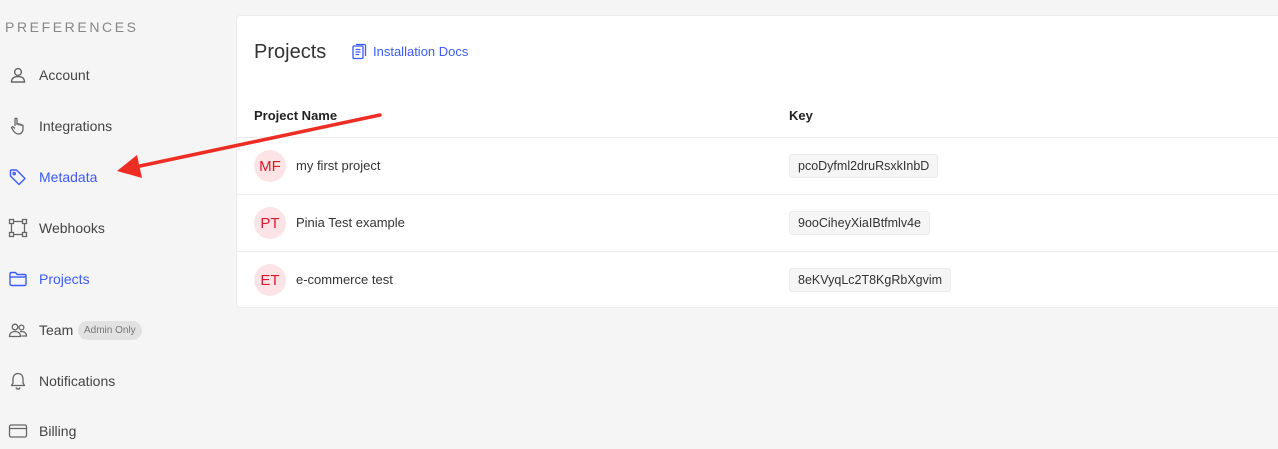  I want to click on sidebar-item-account: Account, so click(110, 75).